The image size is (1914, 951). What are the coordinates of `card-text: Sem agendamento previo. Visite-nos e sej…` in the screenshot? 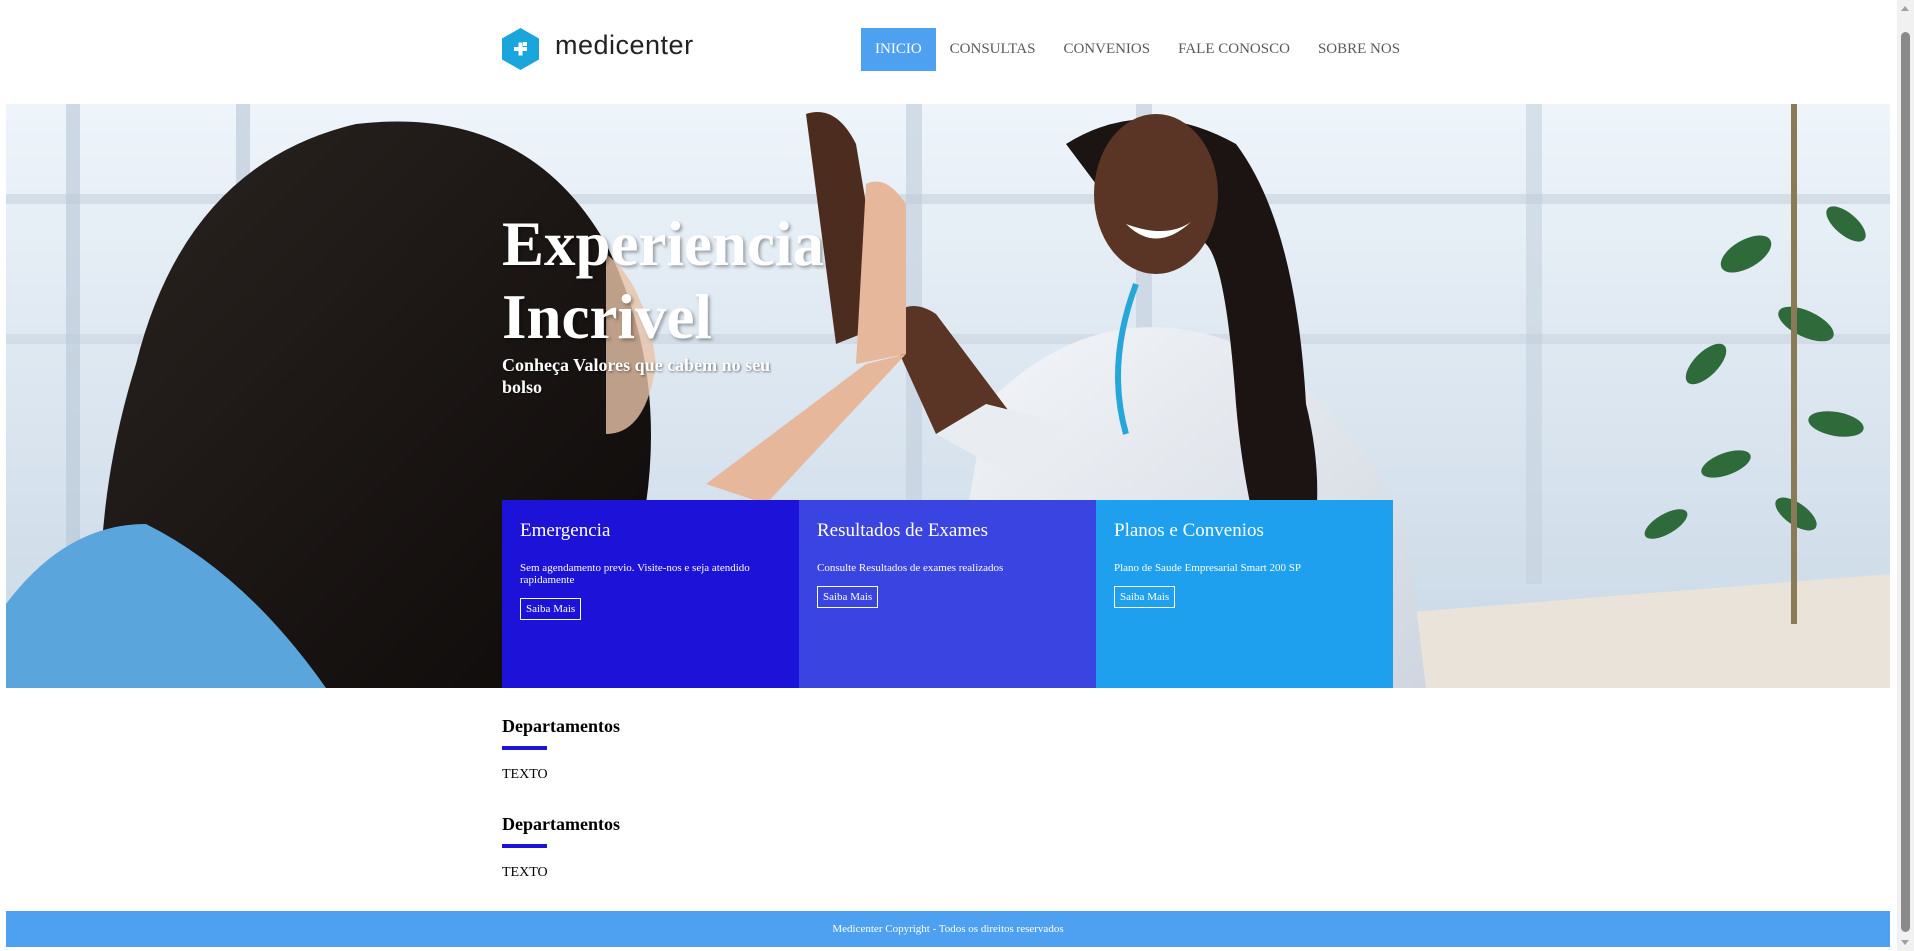 It's located at (635, 574).